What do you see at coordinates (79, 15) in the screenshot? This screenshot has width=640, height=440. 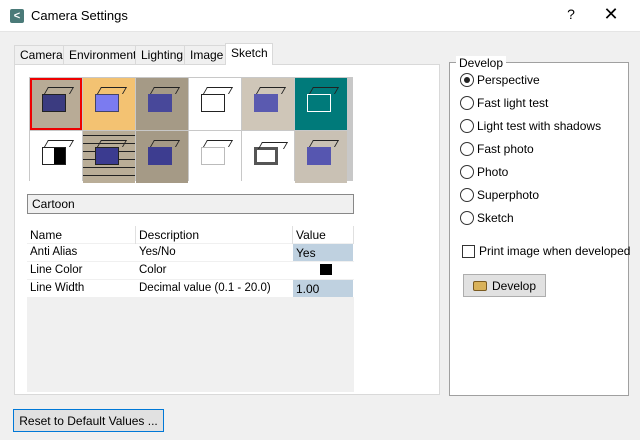 I see `window-title: Camera Settings` at bounding box center [79, 15].